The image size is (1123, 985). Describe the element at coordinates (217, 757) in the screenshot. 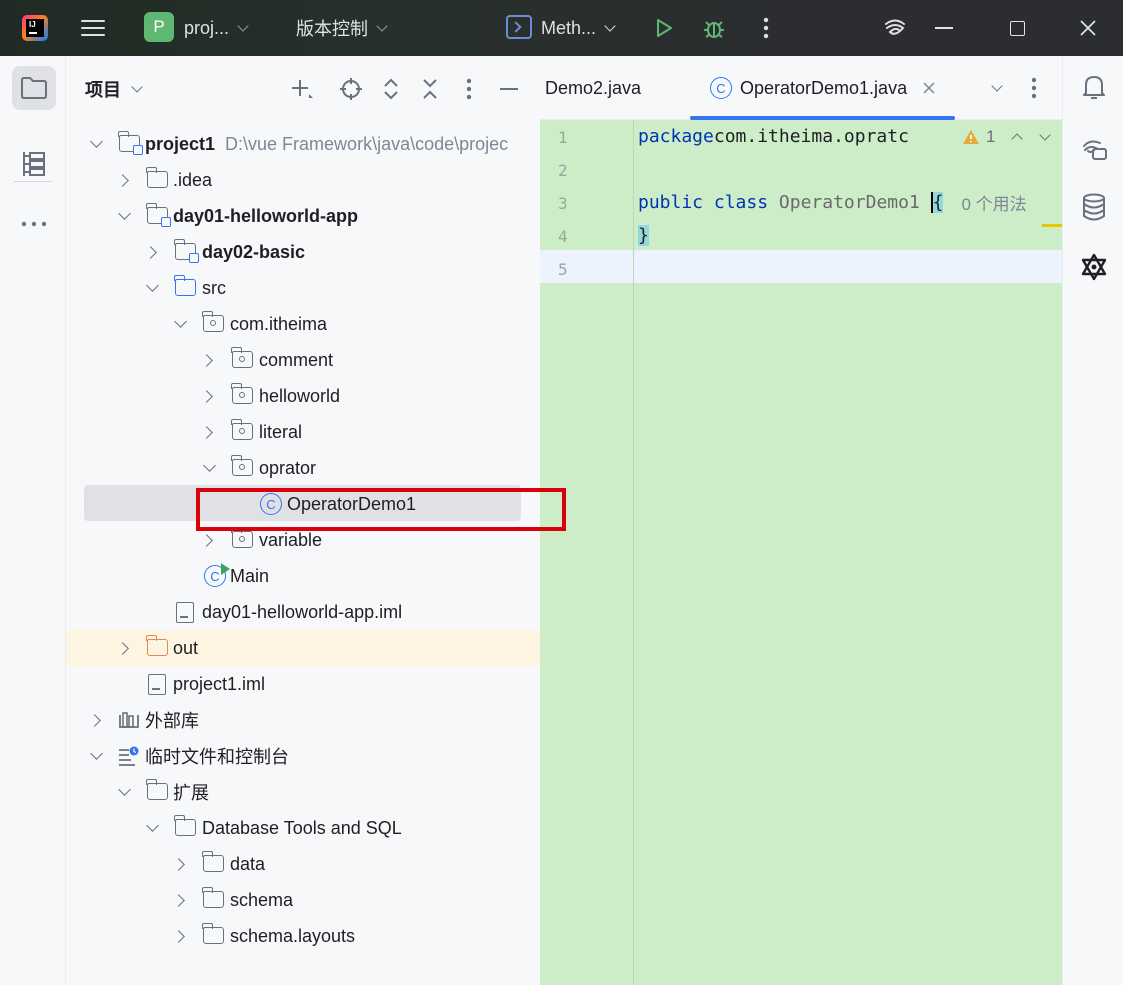

I see `tree-item-label: 临时文件和控制台` at that location.